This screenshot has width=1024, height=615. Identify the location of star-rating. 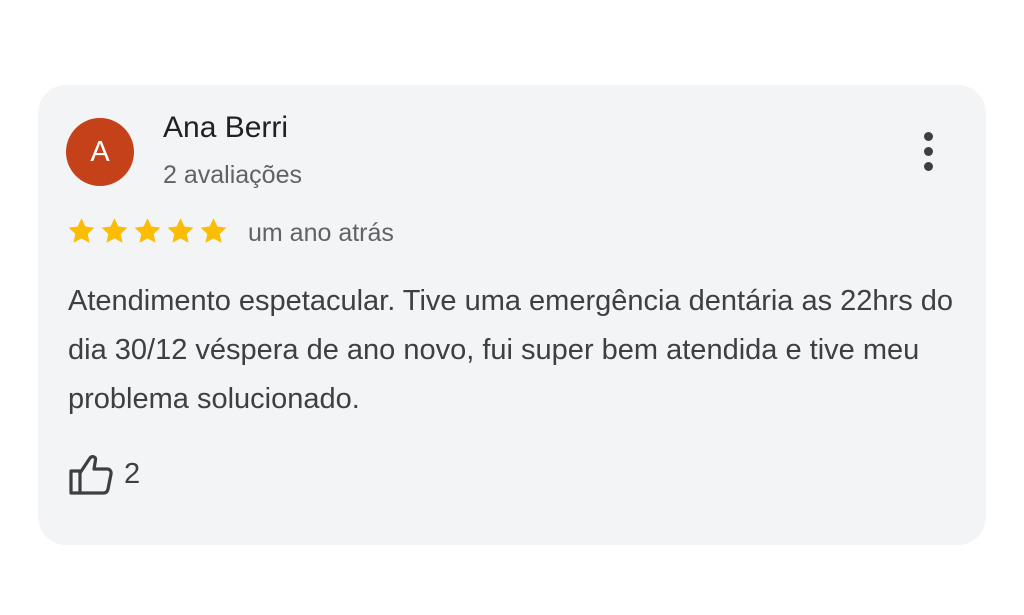
(147, 231).